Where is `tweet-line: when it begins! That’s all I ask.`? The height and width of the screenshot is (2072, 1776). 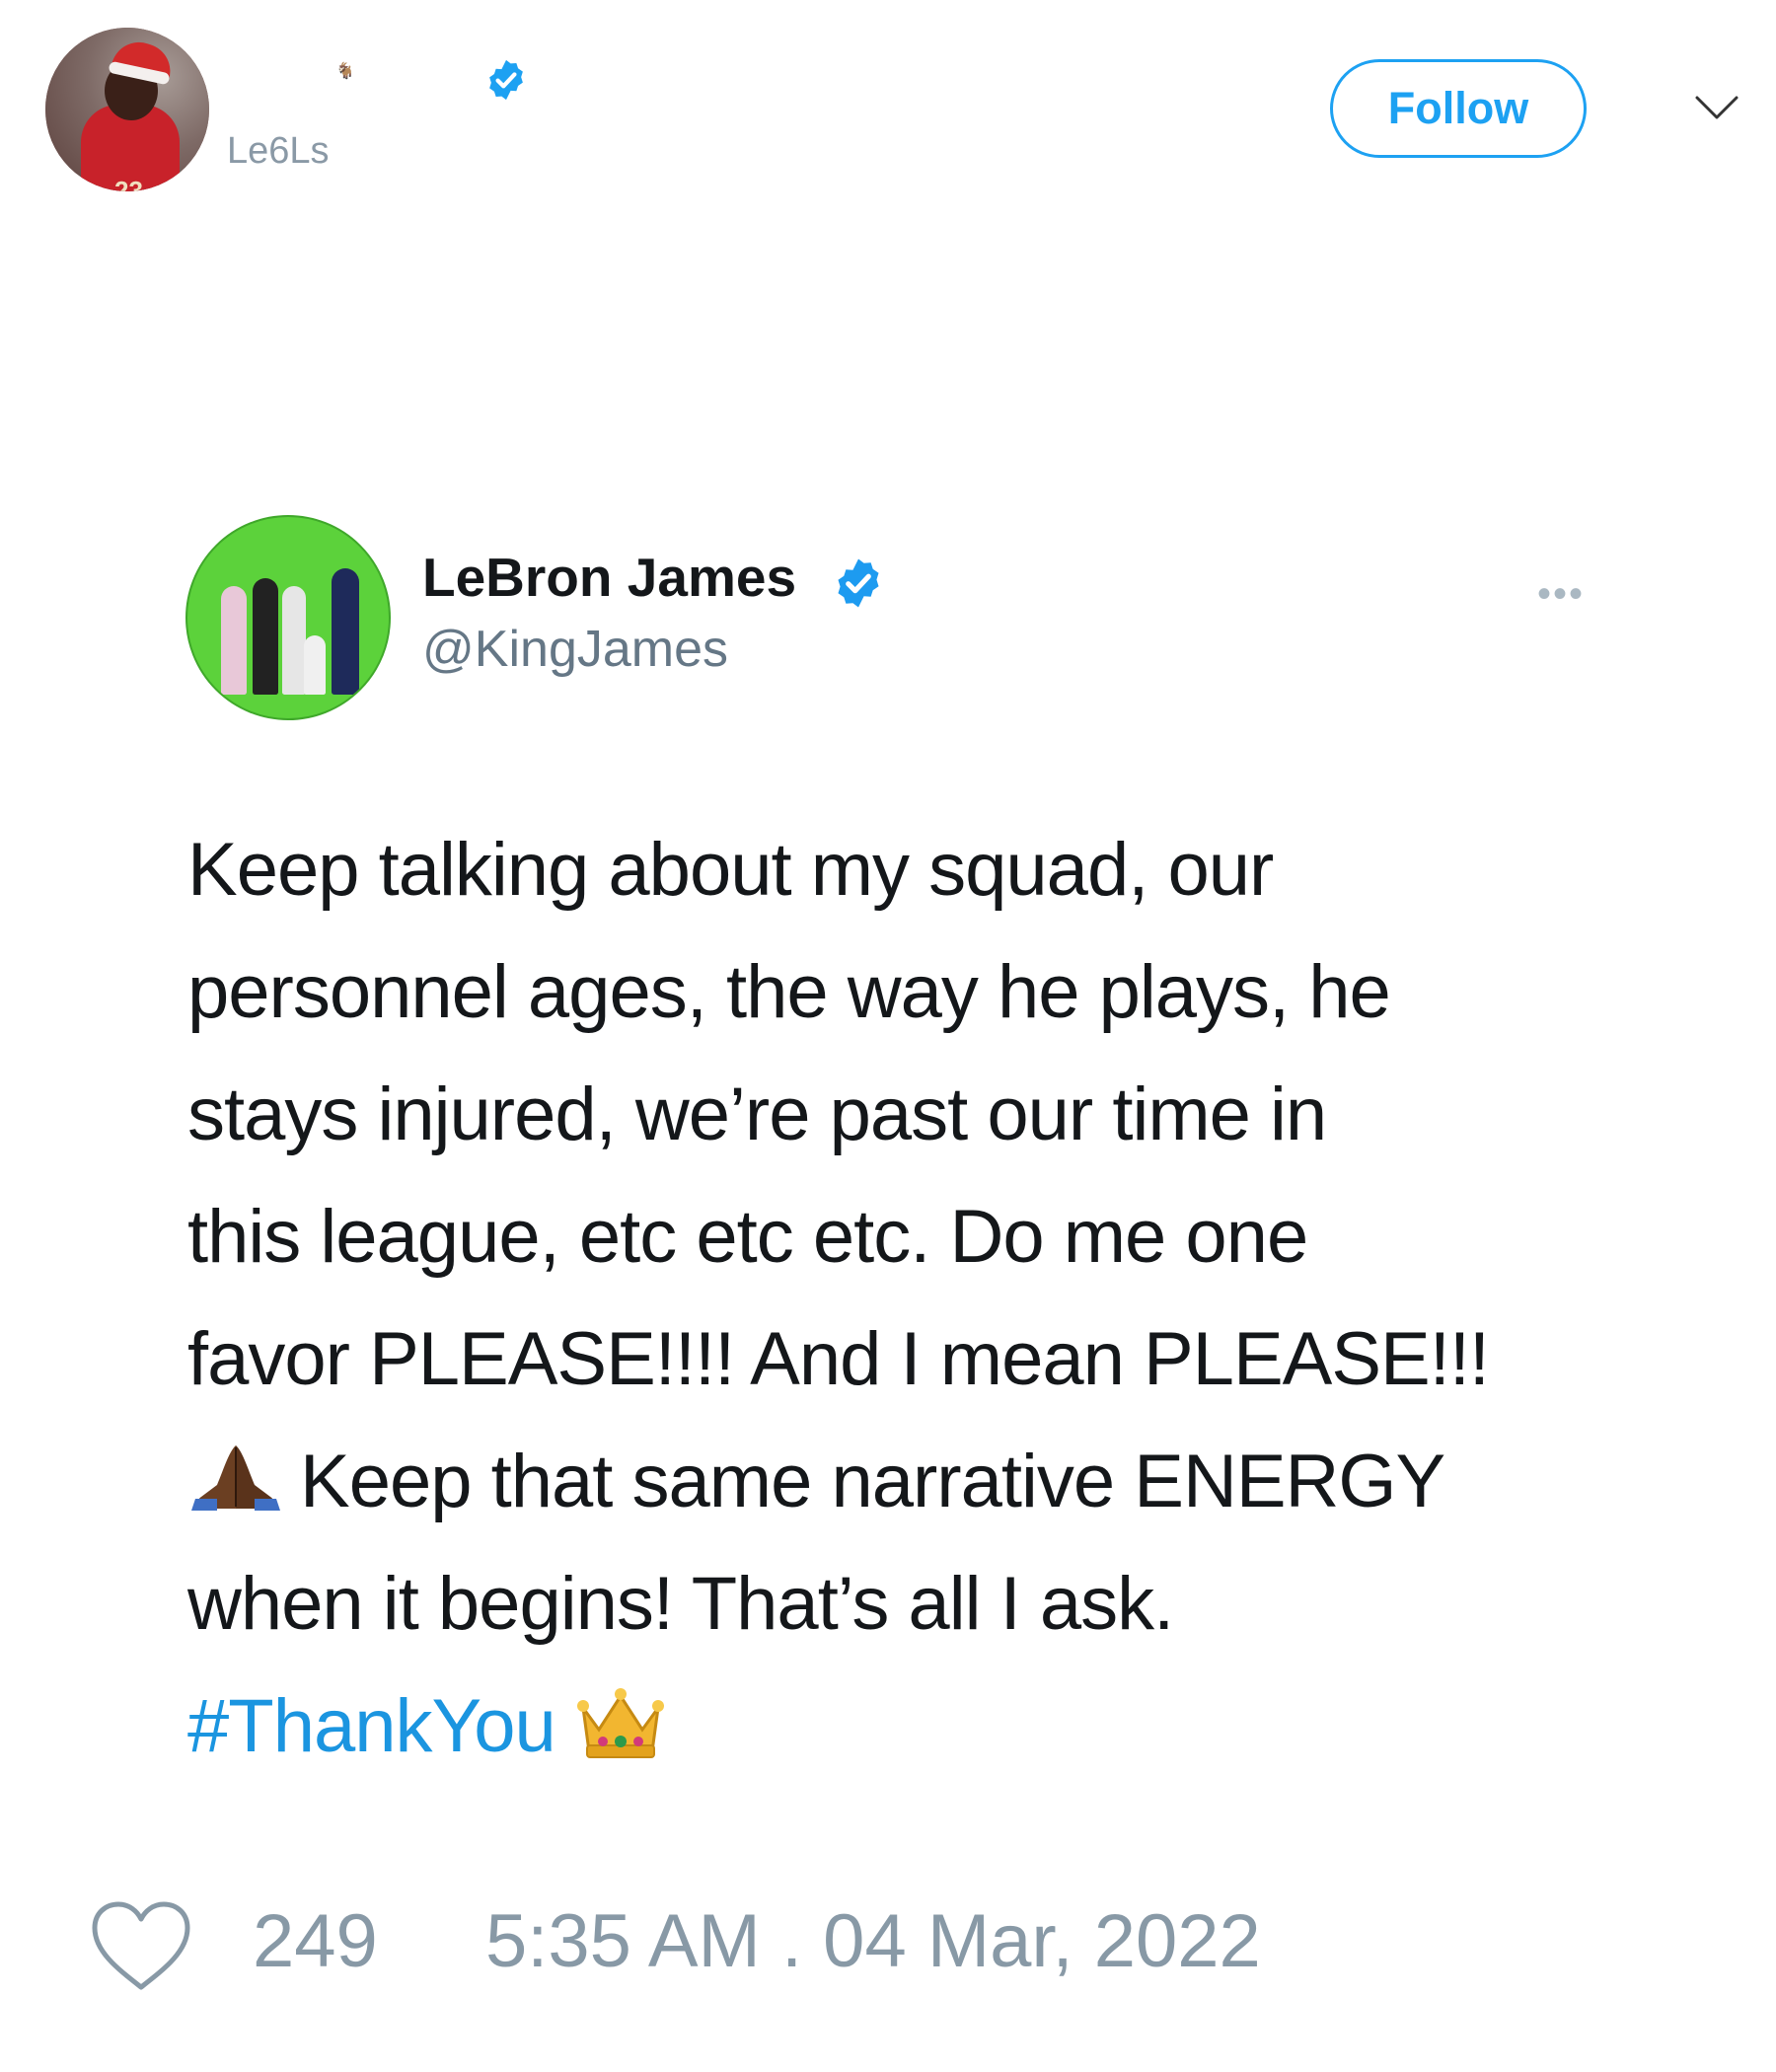
tweet-line: when it begins! That’s all I ask. is located at coordinates (681, 1604).